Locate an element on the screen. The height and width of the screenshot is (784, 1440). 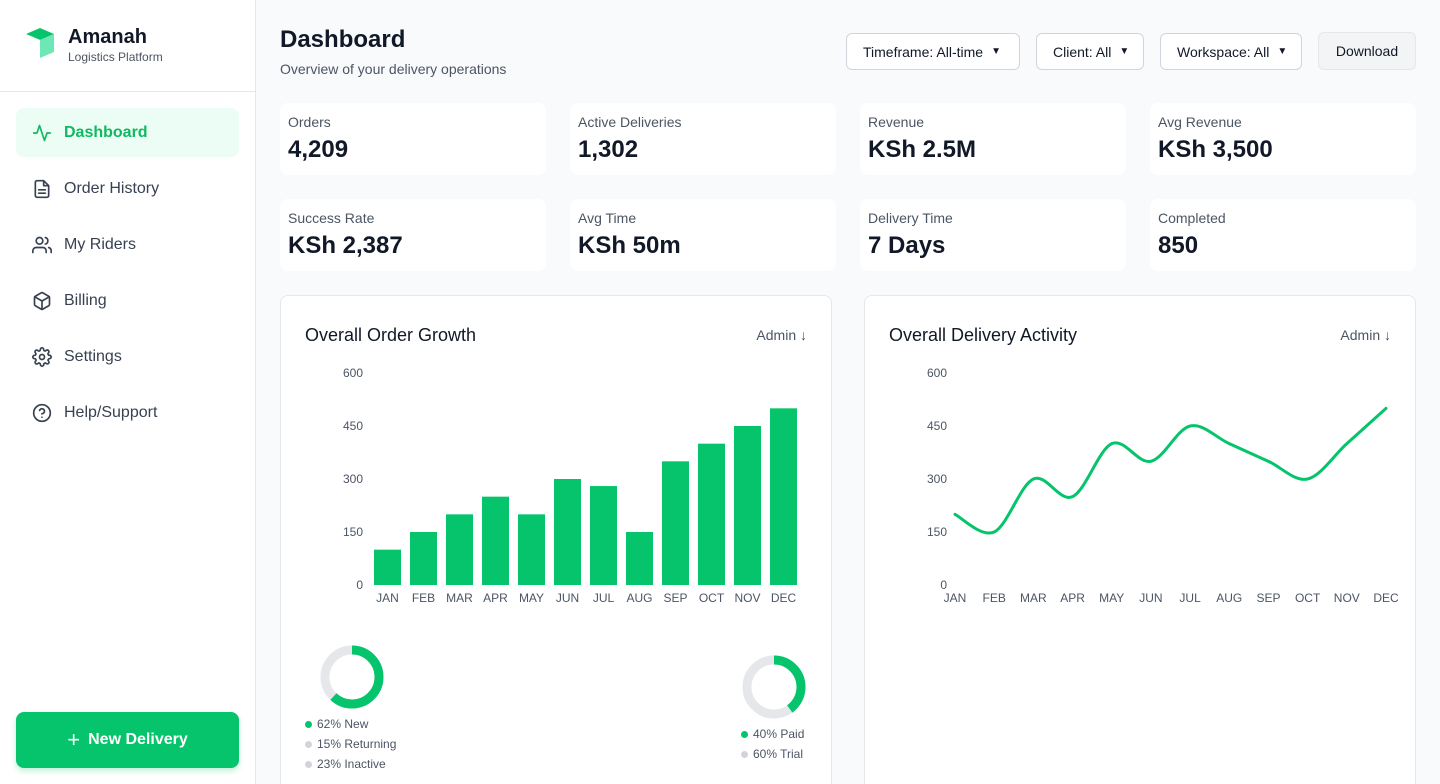
timeframe-select: Timeframe: All-time ▼ is located at coordinates (933, 51).